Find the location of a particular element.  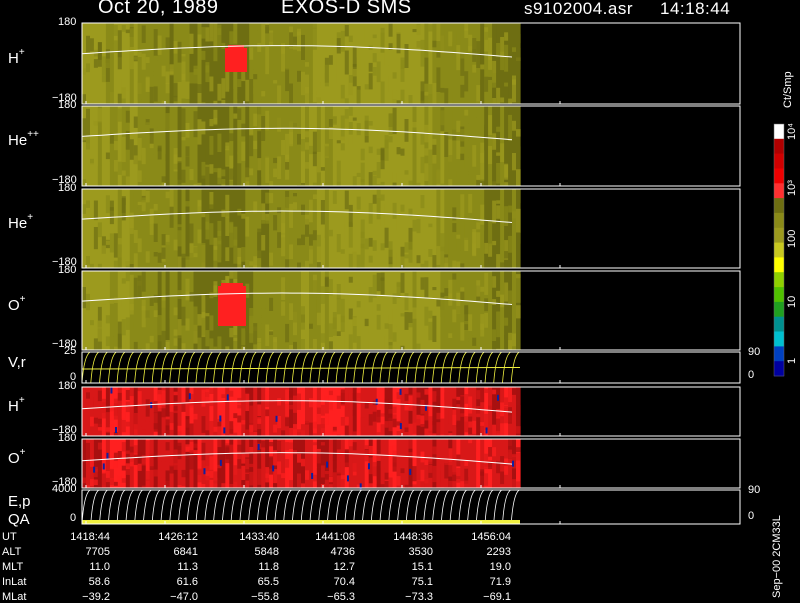

panel-5-image is located at coordinates (301, 411).